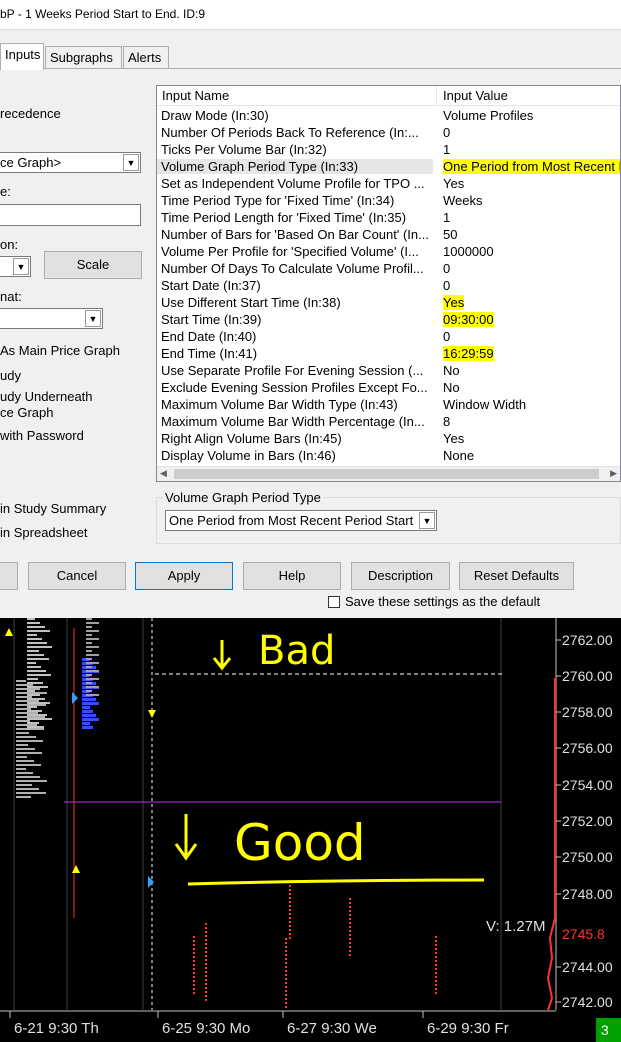 This screenshot has width=621, height=1042. I want to click on input-value-cell: Weeks, so click(463, 200).